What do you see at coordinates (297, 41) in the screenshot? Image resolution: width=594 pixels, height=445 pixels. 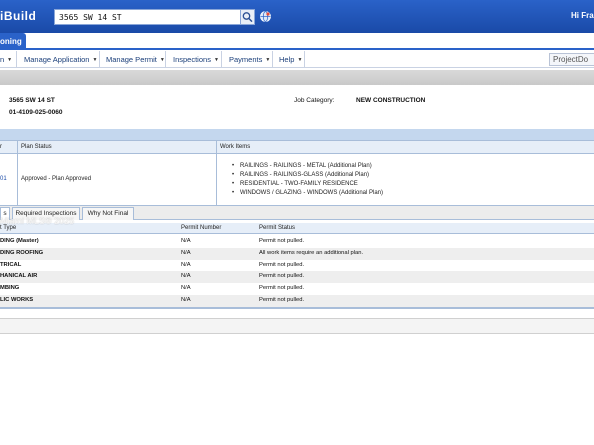 I see `tab-strip` at bounding box center [297, 41].